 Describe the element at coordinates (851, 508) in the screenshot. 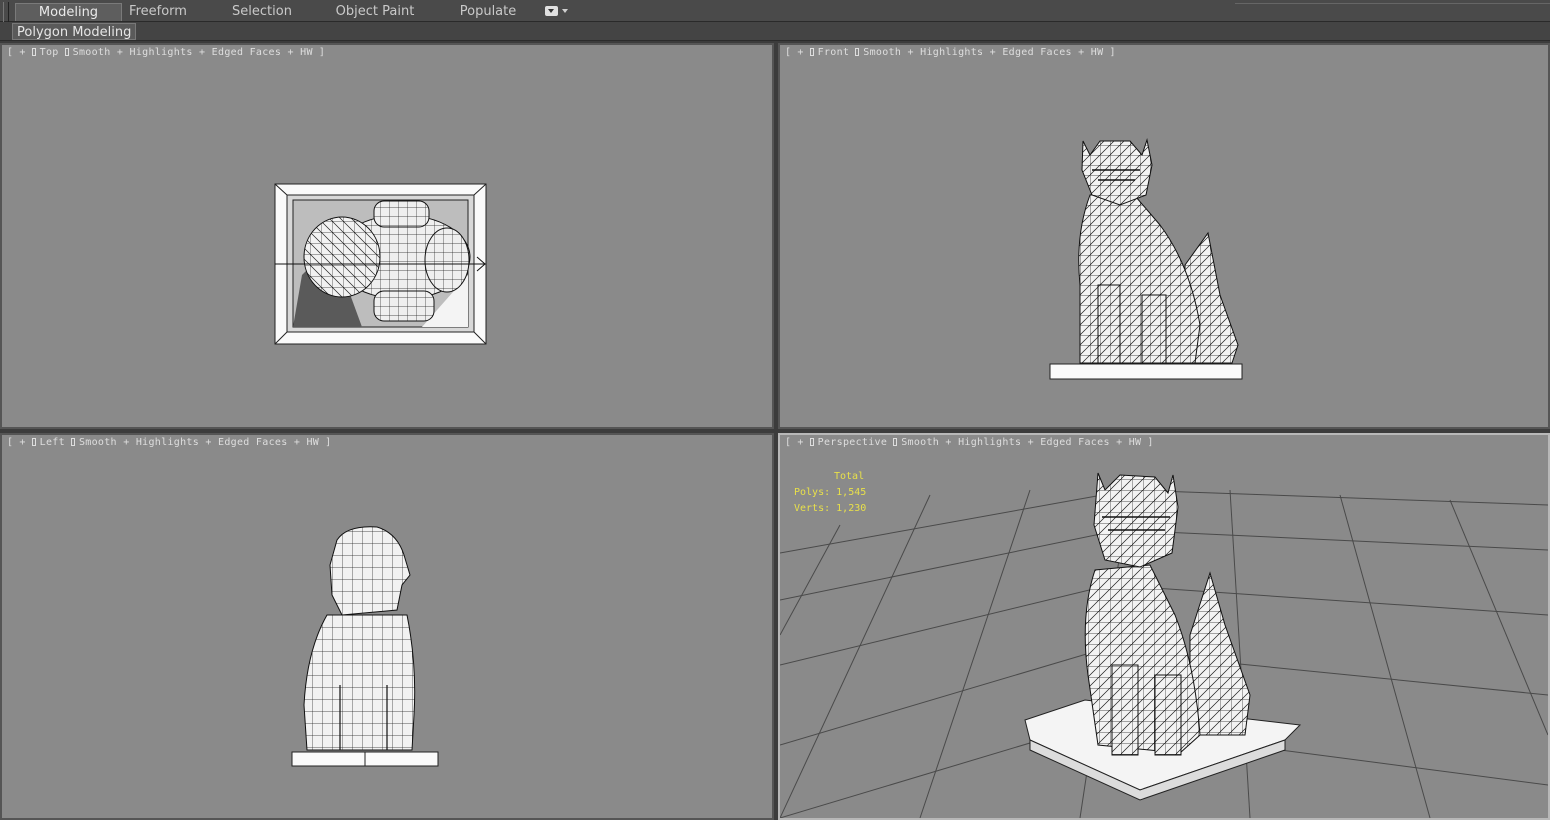

I see `stats-verts-value: 1,230` at that location.